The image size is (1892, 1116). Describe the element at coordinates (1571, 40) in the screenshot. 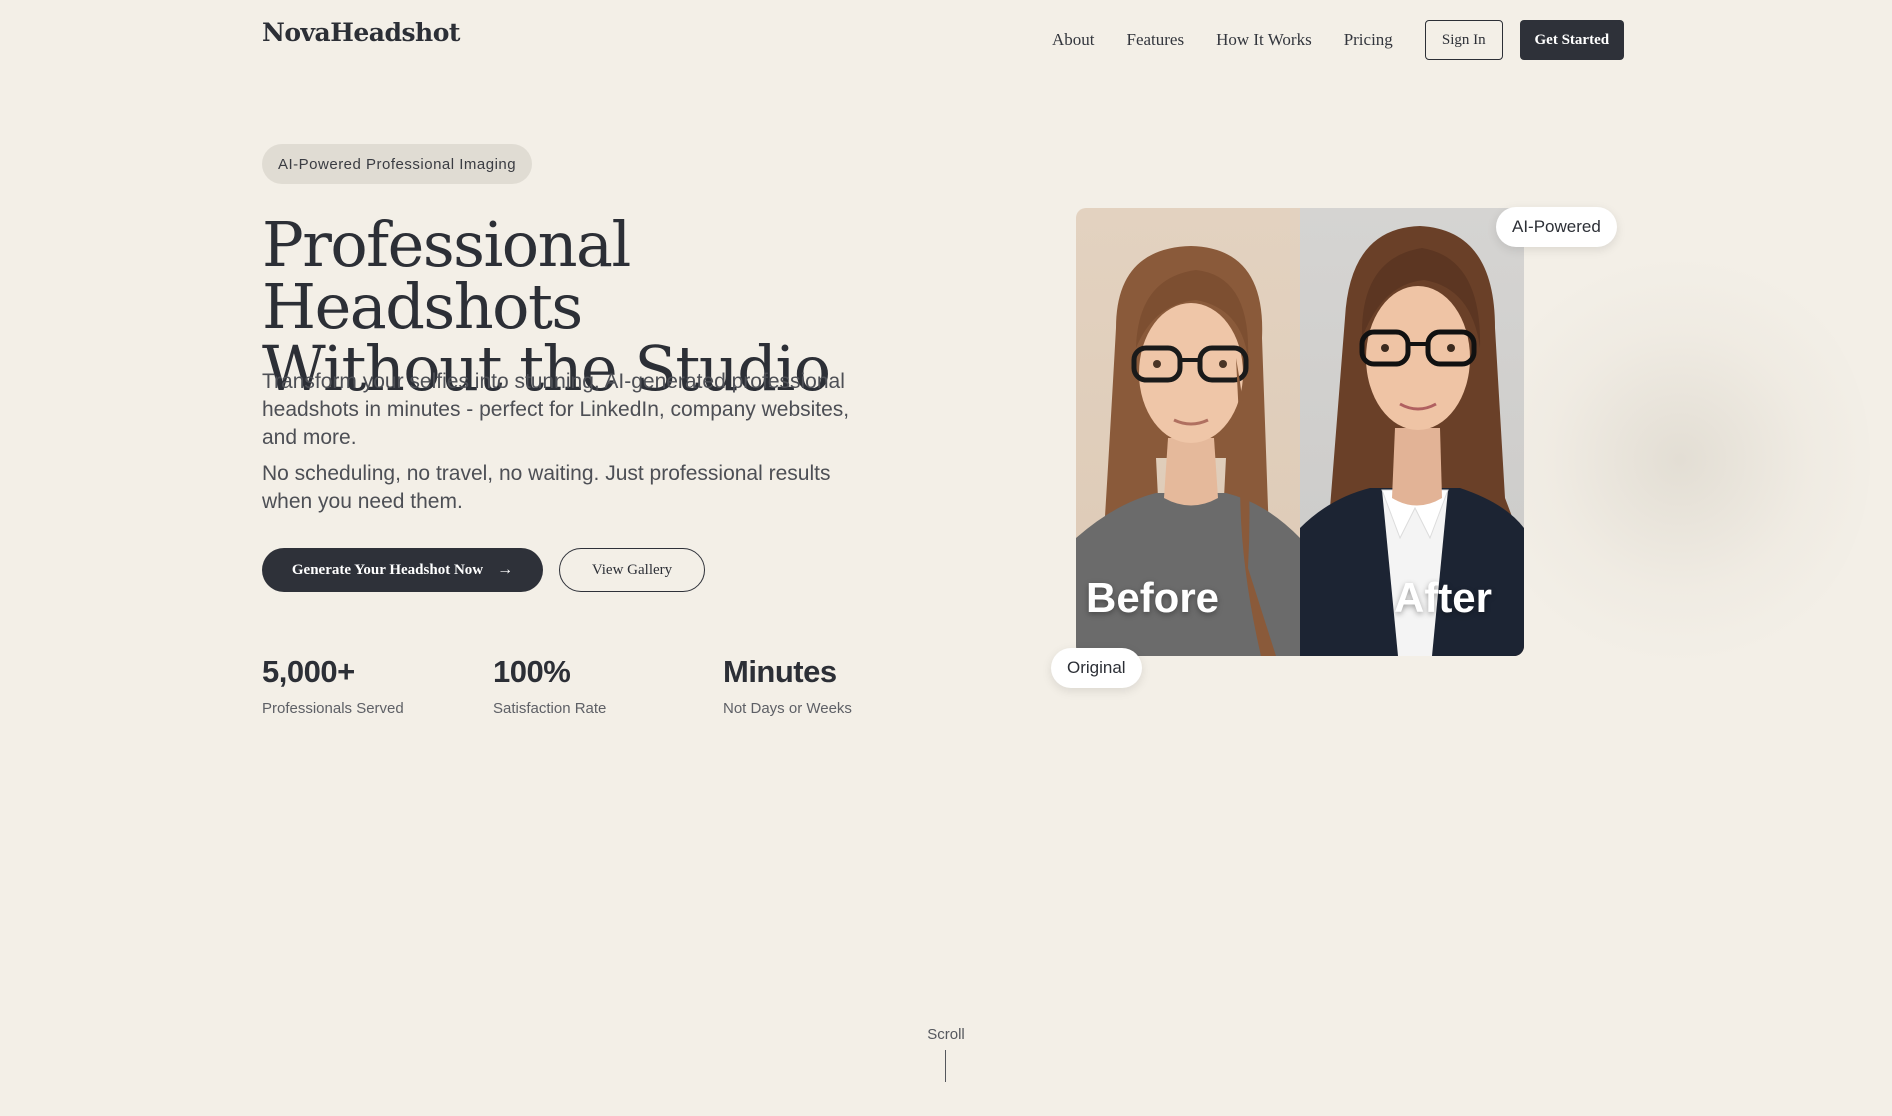

I see `get-started-button: Get Started` at that location.